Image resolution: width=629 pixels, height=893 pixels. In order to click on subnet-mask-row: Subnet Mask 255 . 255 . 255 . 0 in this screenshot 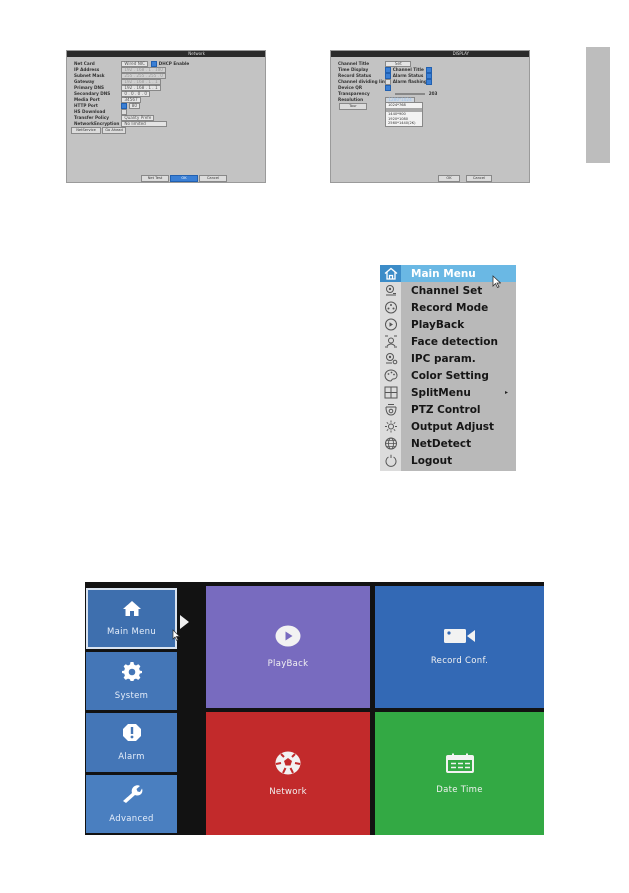, I will do `click(120, 76)`.